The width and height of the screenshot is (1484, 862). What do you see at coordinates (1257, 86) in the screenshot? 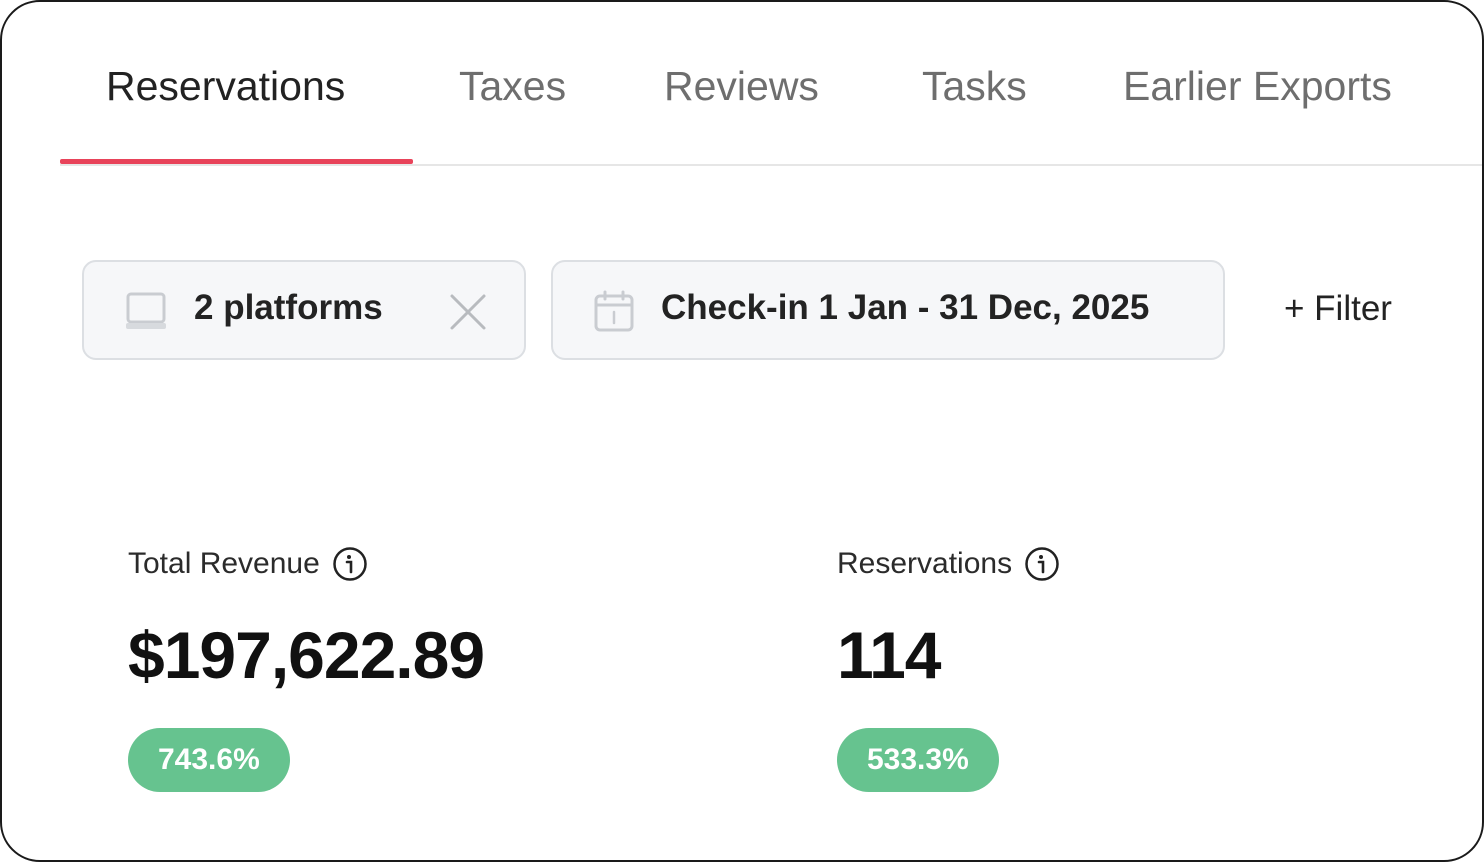
I see `tab-earlier-exports: Earlier Exports` at bounding box center [1257, 86].